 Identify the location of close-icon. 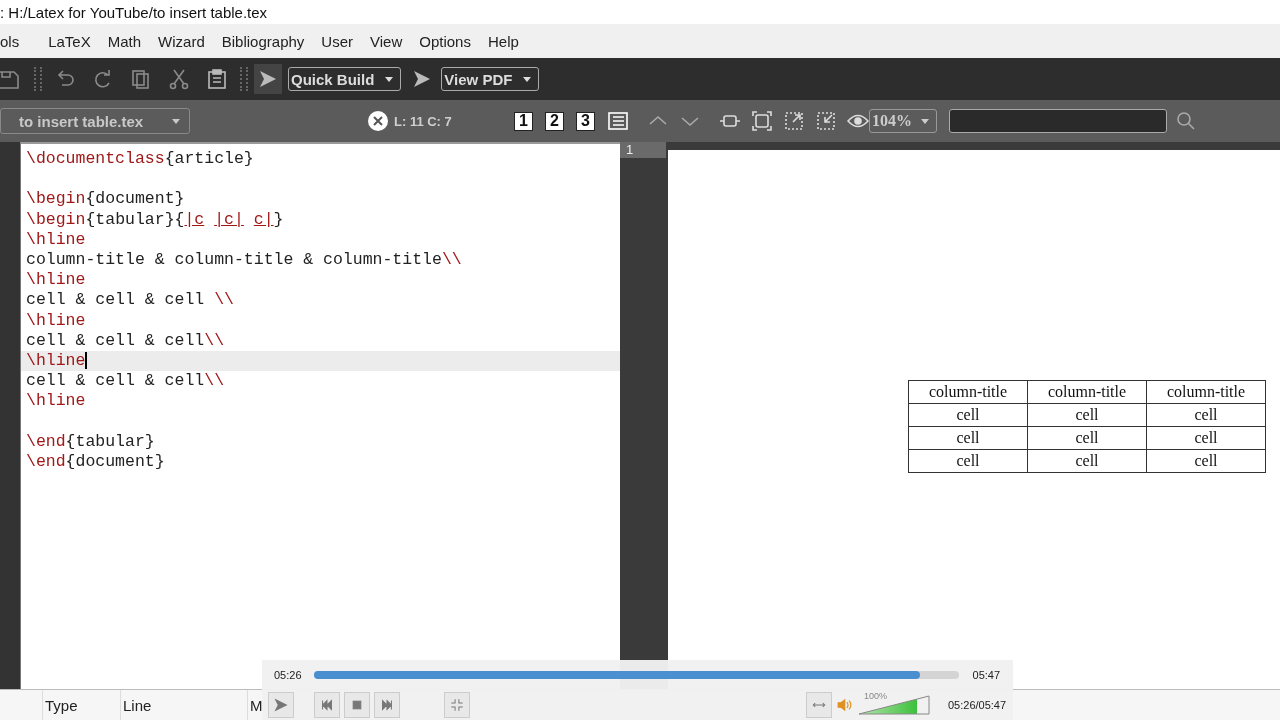
(378, 121).